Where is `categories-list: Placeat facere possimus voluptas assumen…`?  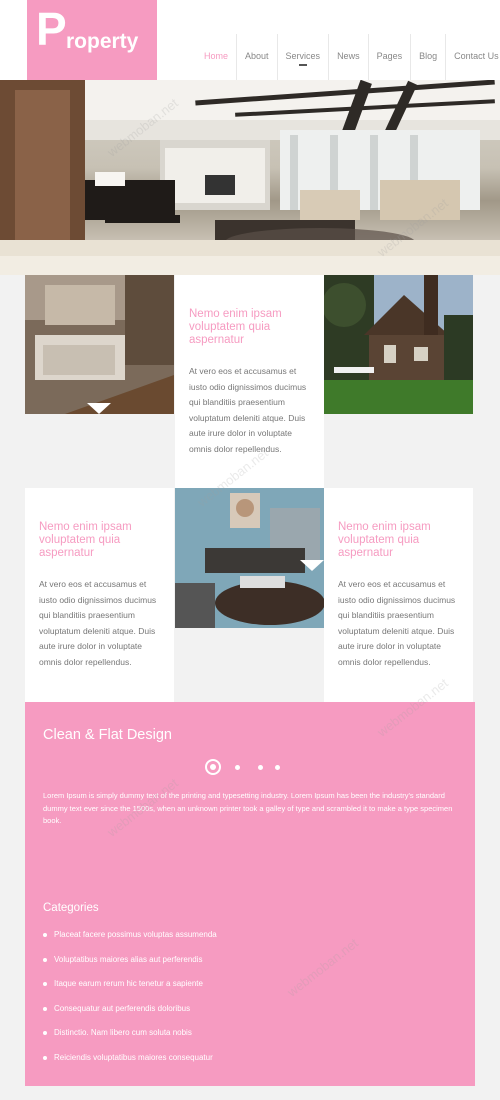
categories-list: Placeat facere possimus voluptas assumen… is located at coordinates (130, 1001).